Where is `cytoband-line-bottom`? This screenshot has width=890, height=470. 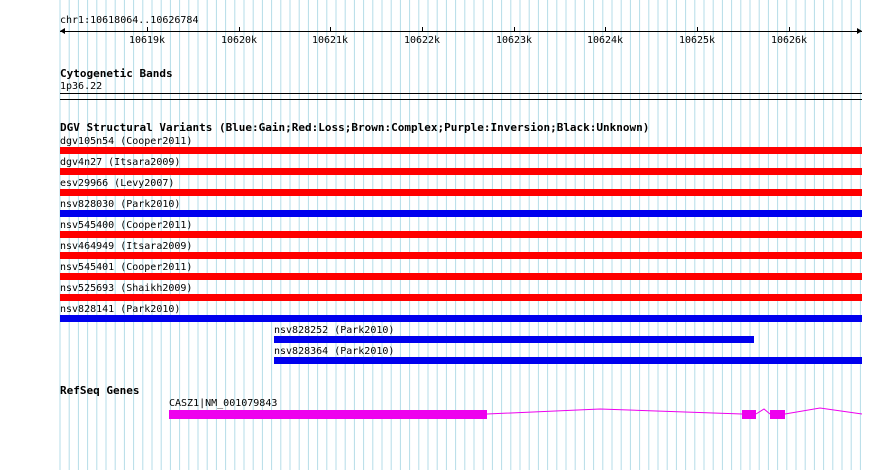 cytoband-line-bottom is located at coordinates (461, 99).